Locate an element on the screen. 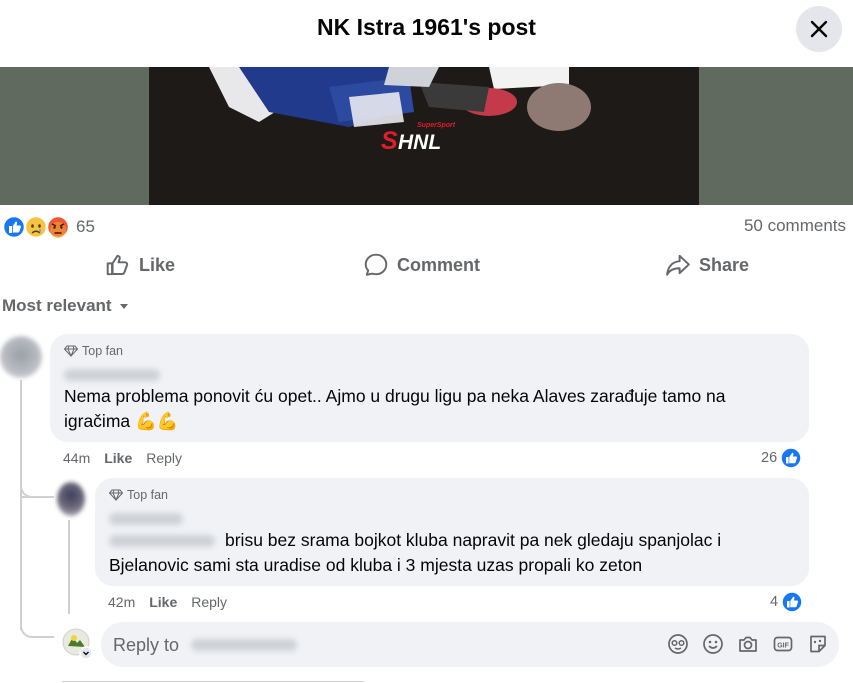 This screenshot has width=853, height=683. share-icon is located at coordinates (678, 265).